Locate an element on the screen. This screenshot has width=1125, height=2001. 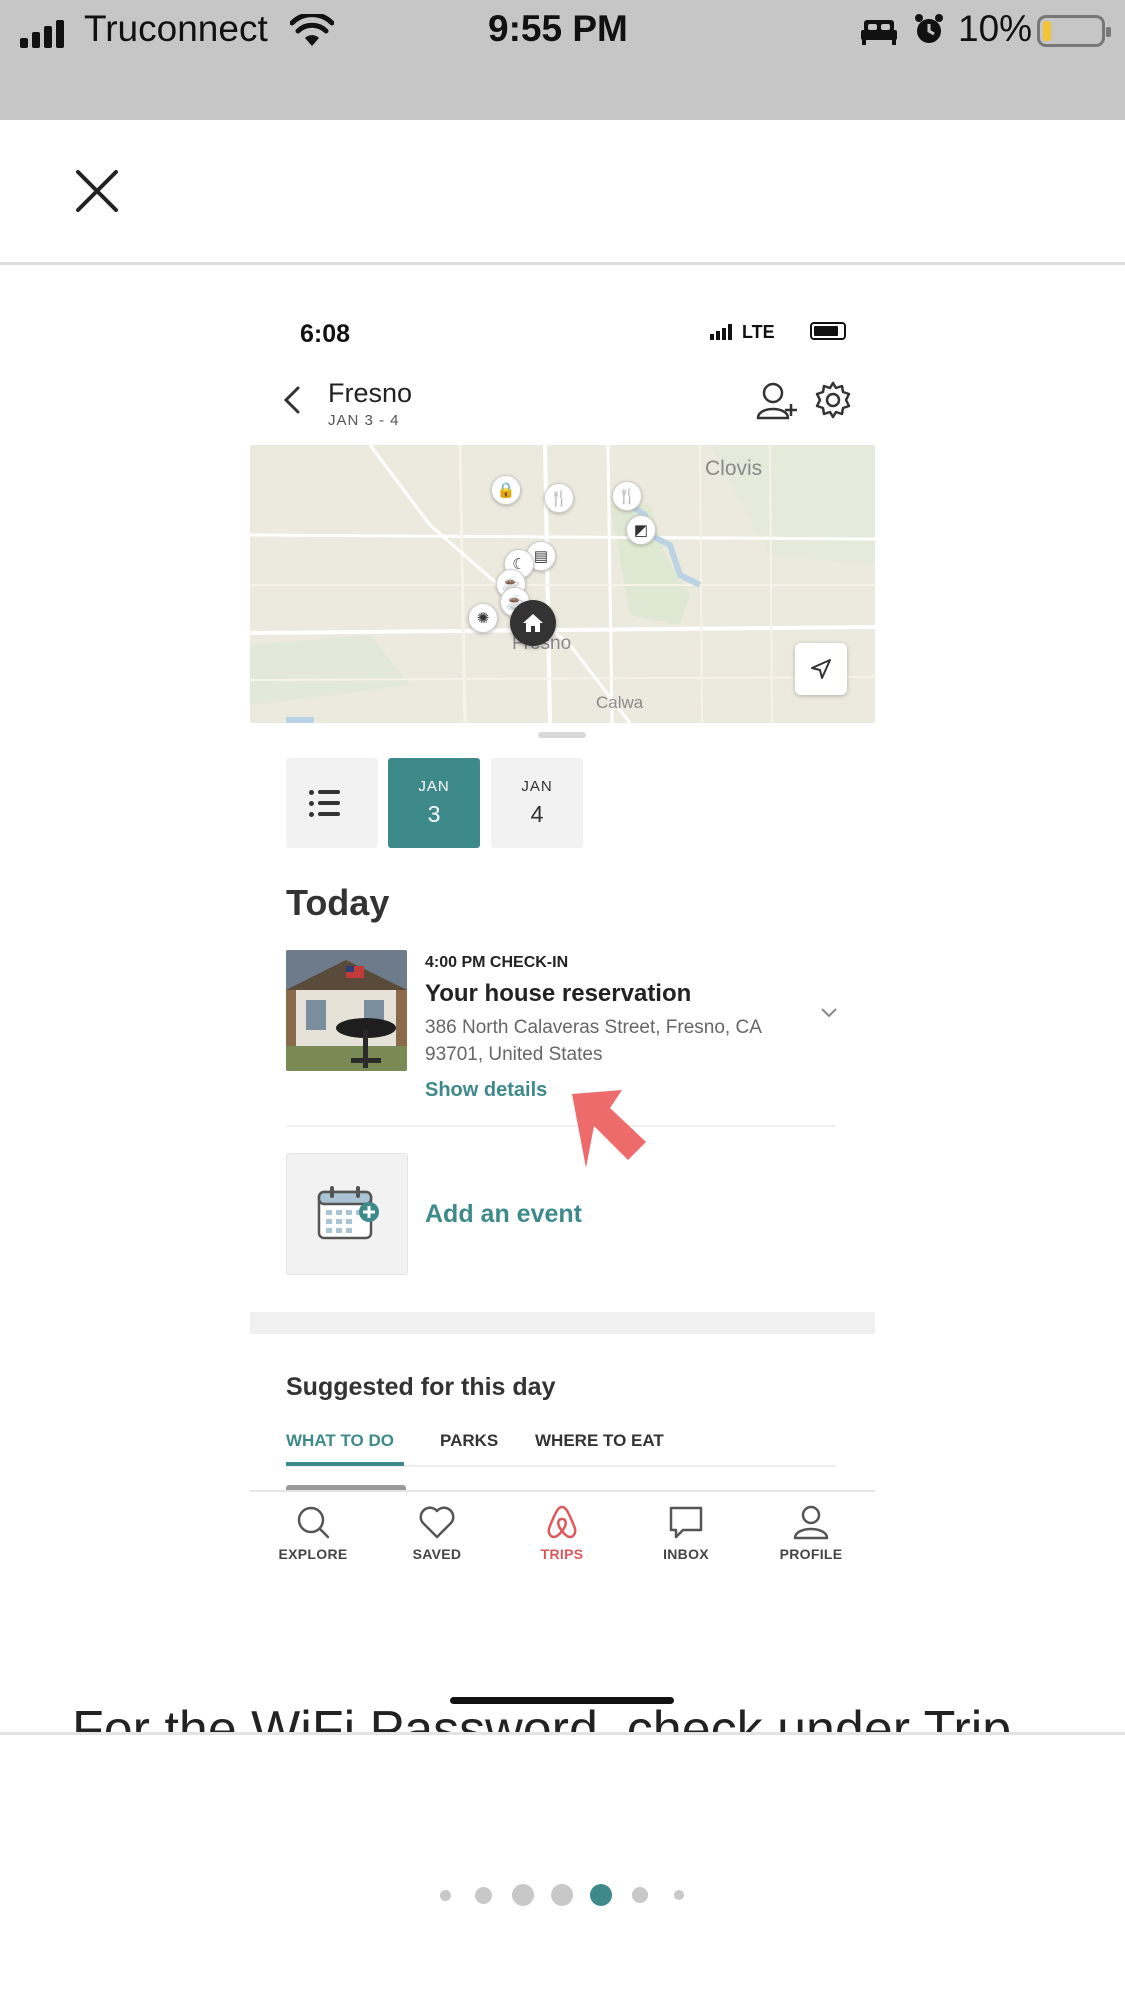
page-dot-active is located at coordinates (601, 1895).